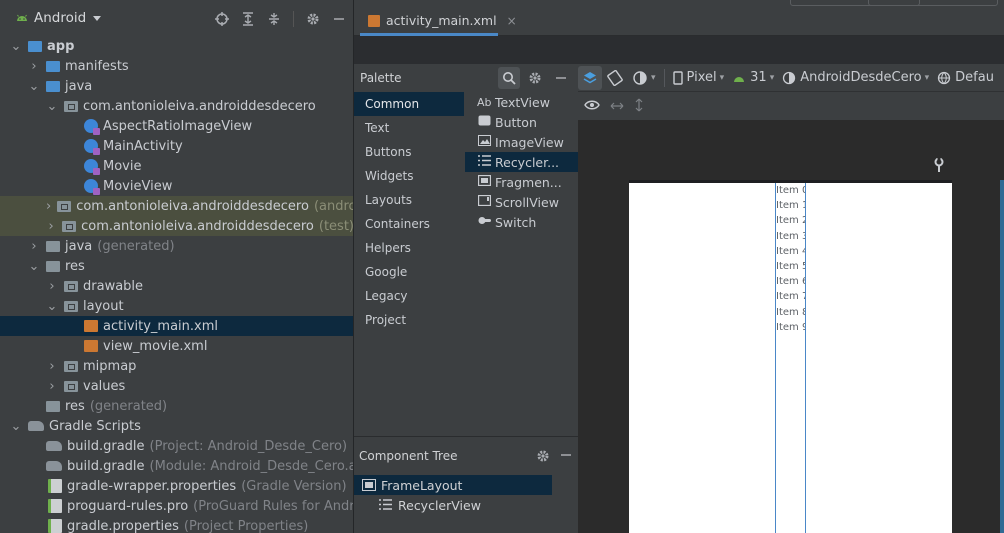  I want to click on separator, so click(293, 19).